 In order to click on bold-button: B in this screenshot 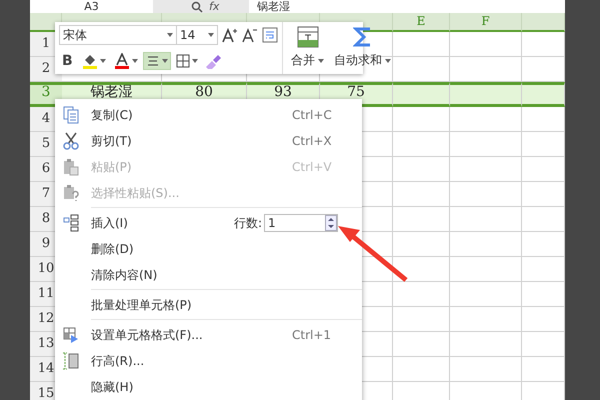, I will do `click(67, 61)`.